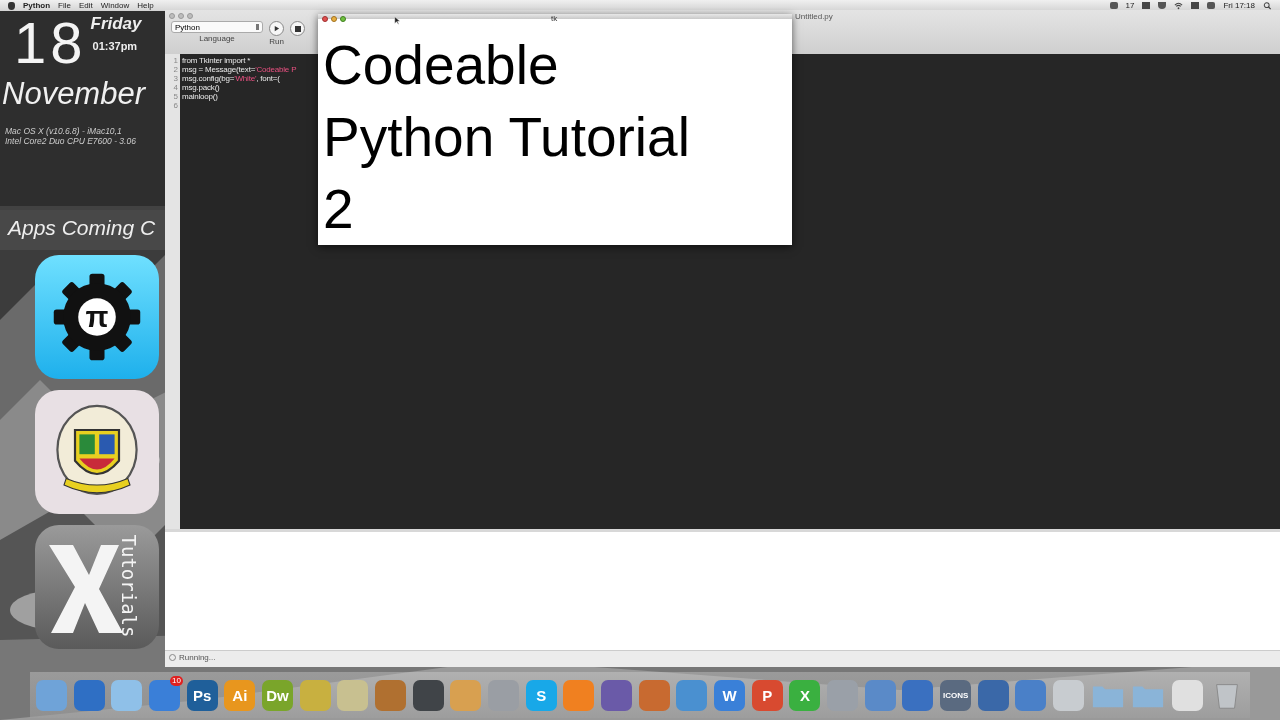 The height and width of the screenshot is (720, 1280). I want to click on line-number: 1, so click(175, 60).